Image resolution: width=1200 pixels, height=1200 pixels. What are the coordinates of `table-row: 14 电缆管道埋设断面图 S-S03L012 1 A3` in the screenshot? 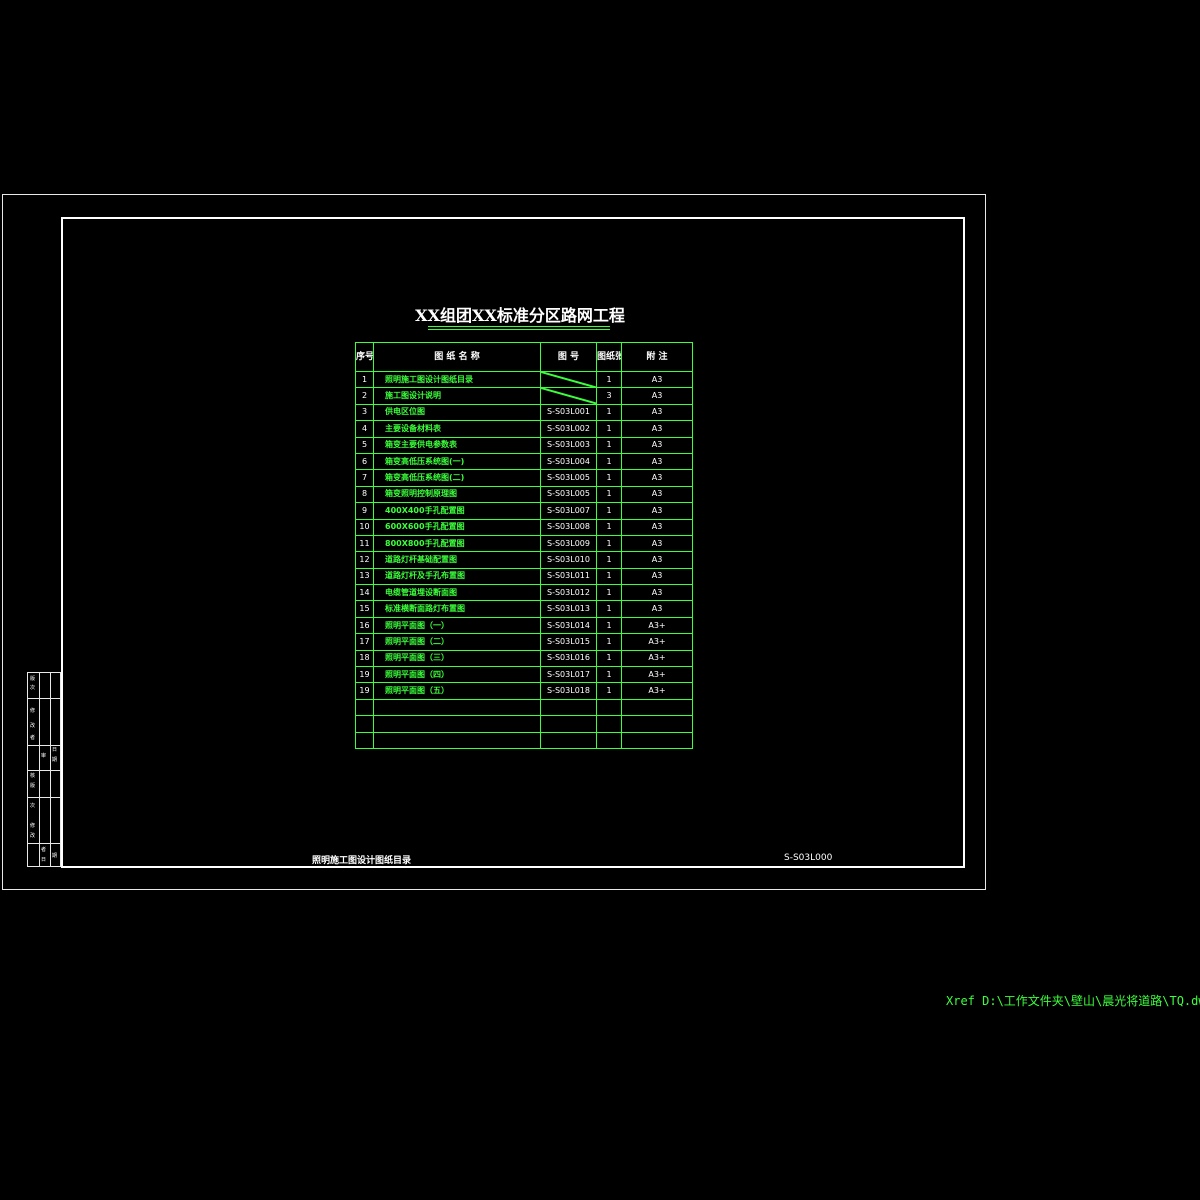 It's located at (524, 593).